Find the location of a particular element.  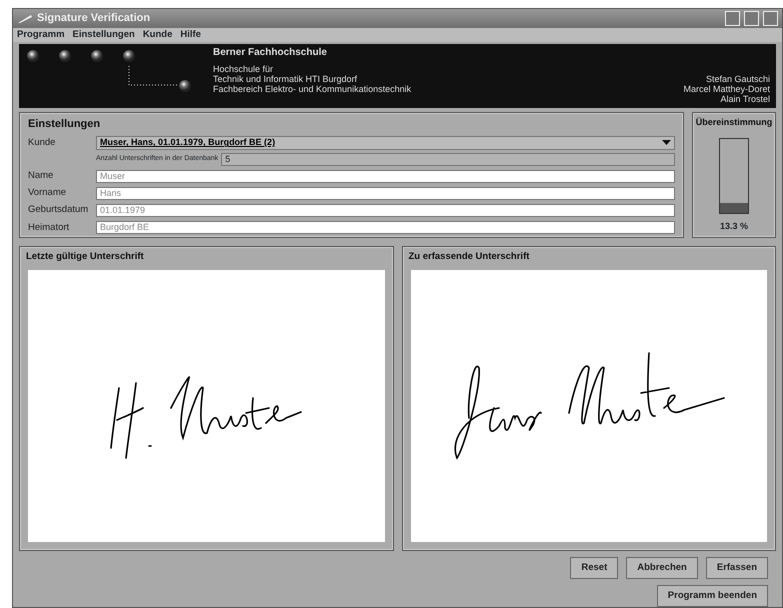

match-reading: 13.3 % is located at coordinates (734, 226).